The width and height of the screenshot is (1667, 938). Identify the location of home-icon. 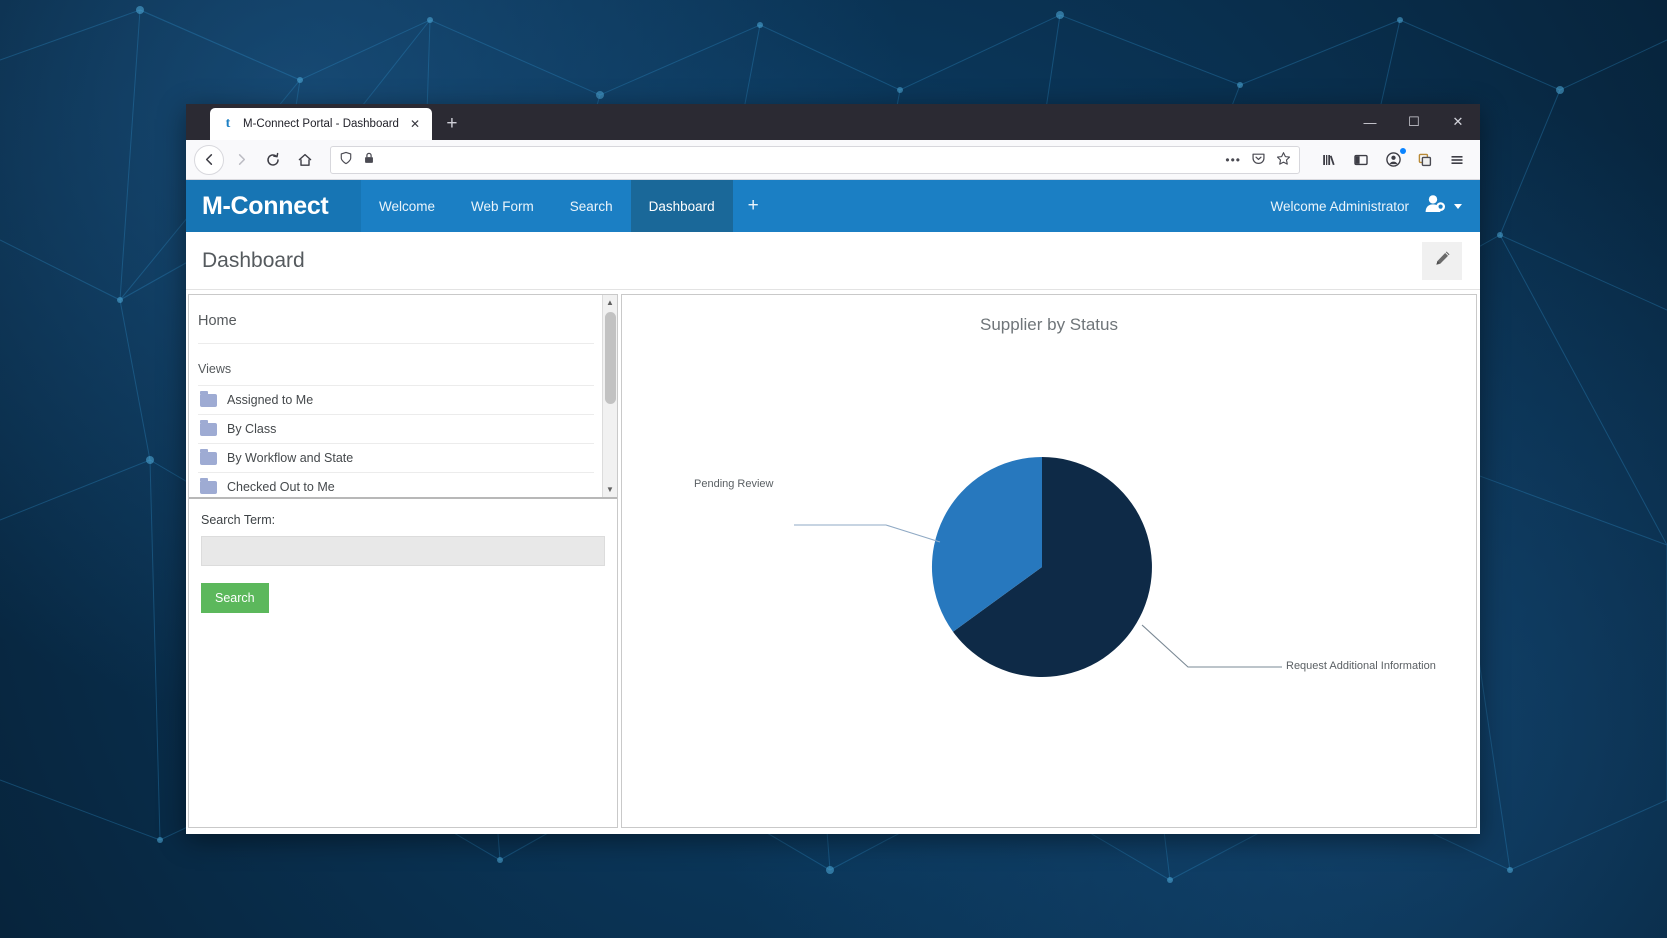
(305, 160).